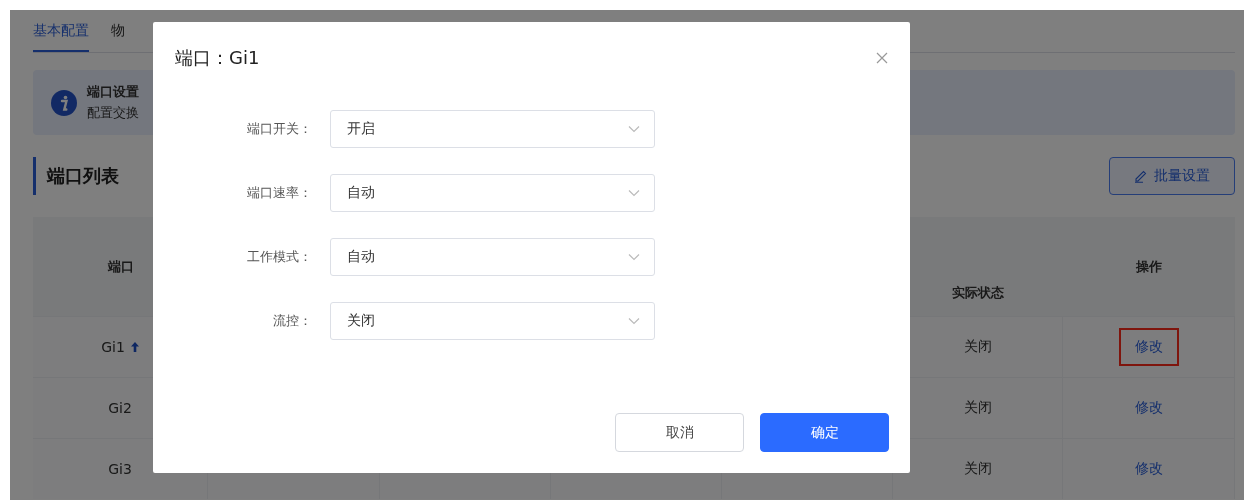 This screenshot has width=1244, height=500. I want to click on port-name: Gi3, so click(120, 469).